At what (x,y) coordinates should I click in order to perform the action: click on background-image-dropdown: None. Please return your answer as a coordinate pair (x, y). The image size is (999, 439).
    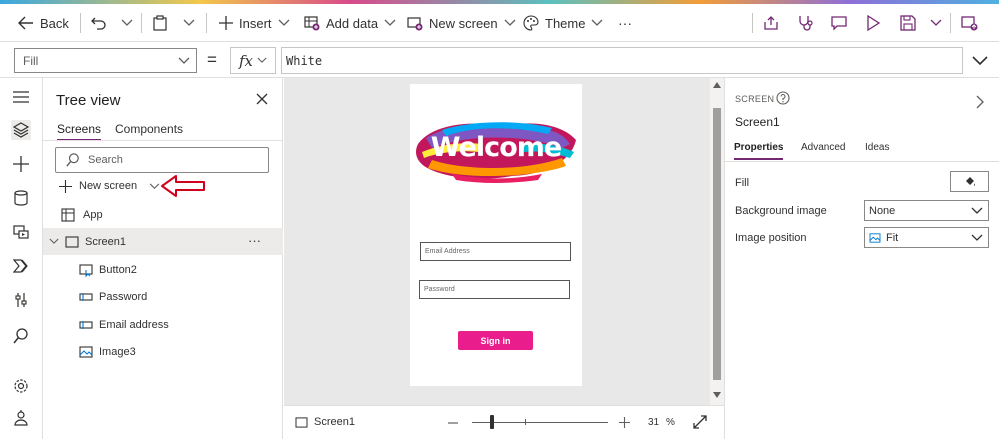
    Looking at the image, I should click on (926, 210).